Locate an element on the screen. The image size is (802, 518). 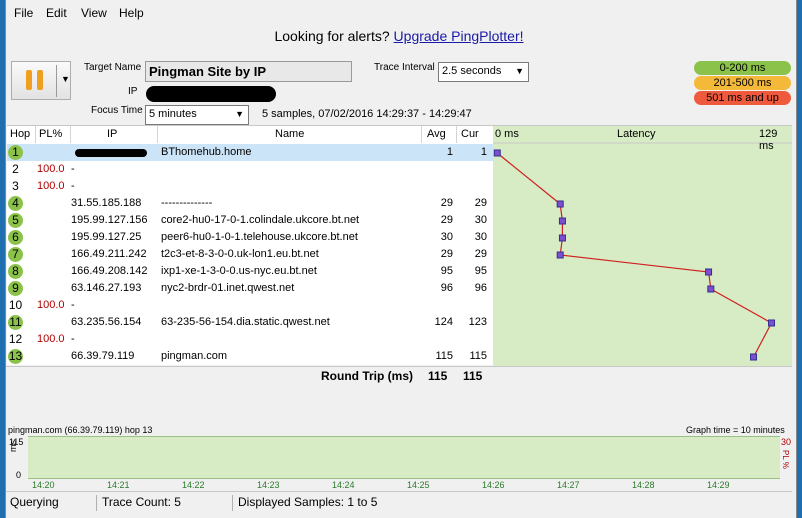
timeline-tick: 14:28 is located at coordinates (643, 485).